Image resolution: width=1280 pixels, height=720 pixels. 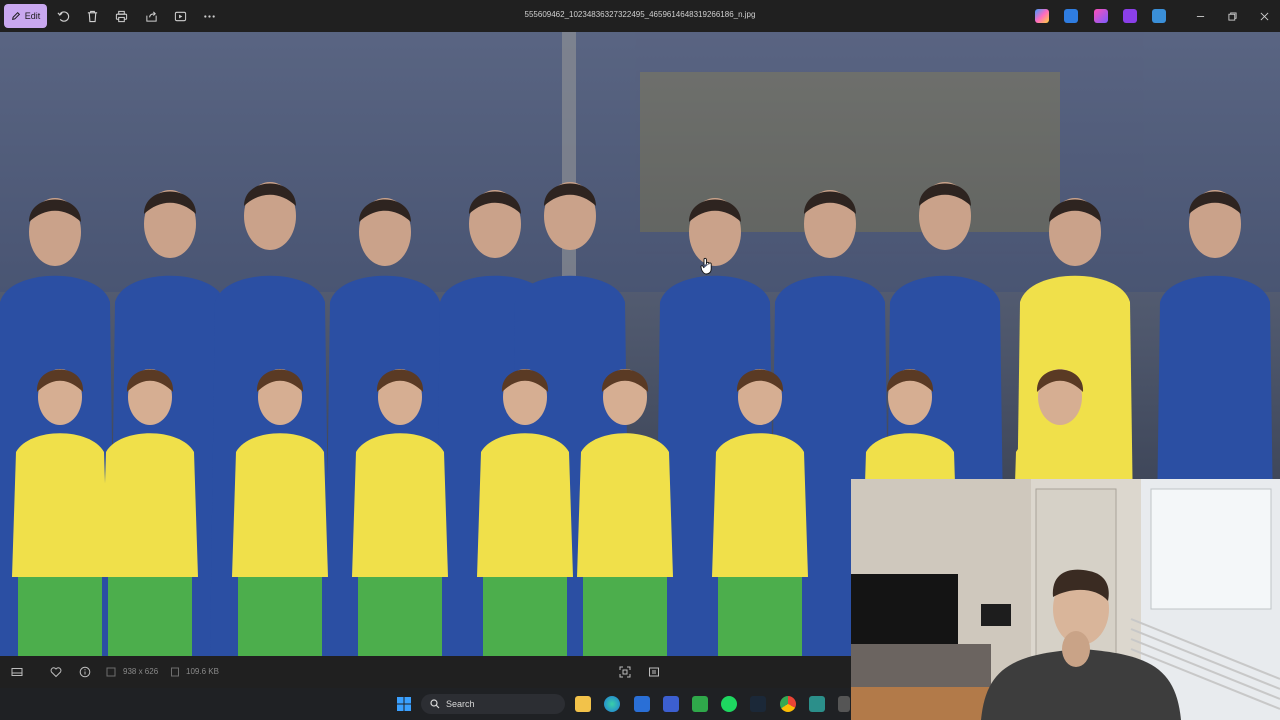 I want to click on info-button, so click(x=85, y=672).